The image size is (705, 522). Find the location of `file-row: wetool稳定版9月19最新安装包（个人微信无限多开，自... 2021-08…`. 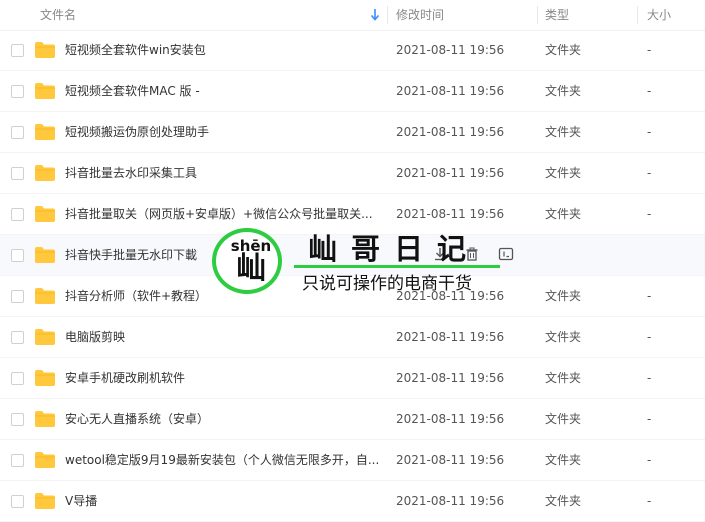

file-row: wetool稳定版9月19最新安装包（个人微信无限多开，自... 2021-08… is located at coordinates (352, 460).